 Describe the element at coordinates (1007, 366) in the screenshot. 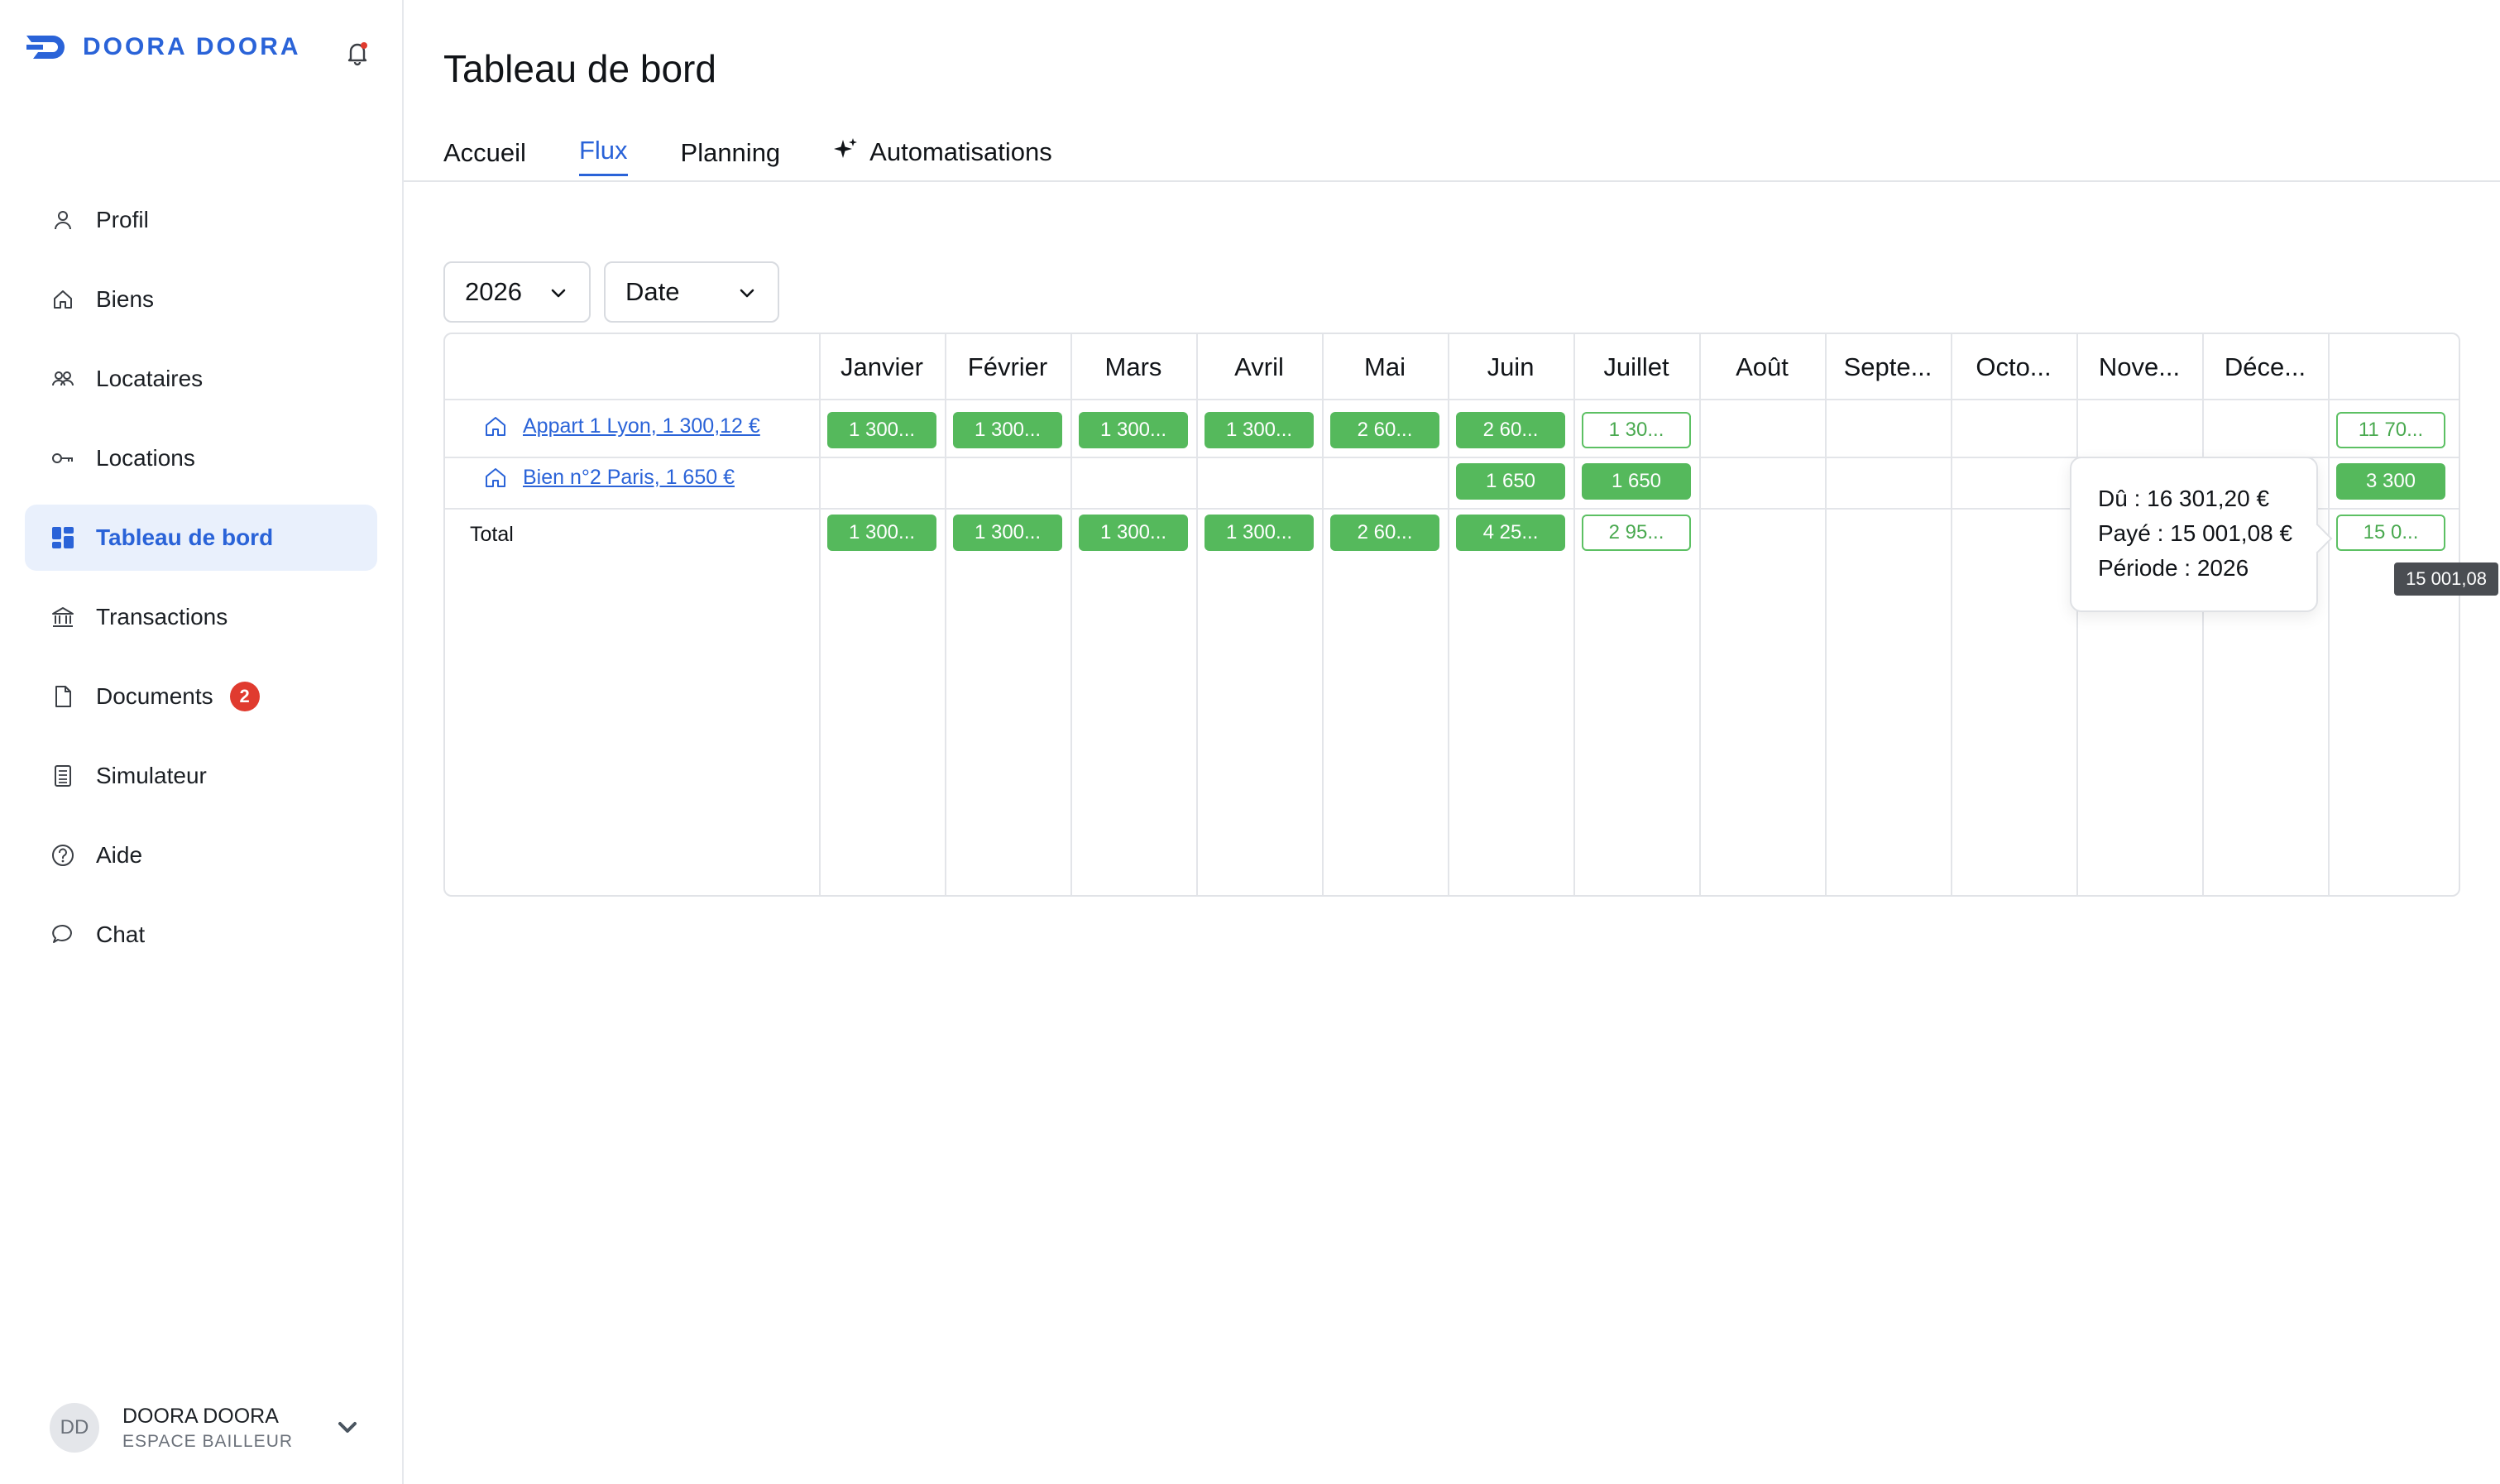

I see `month-header: Février` at that location.